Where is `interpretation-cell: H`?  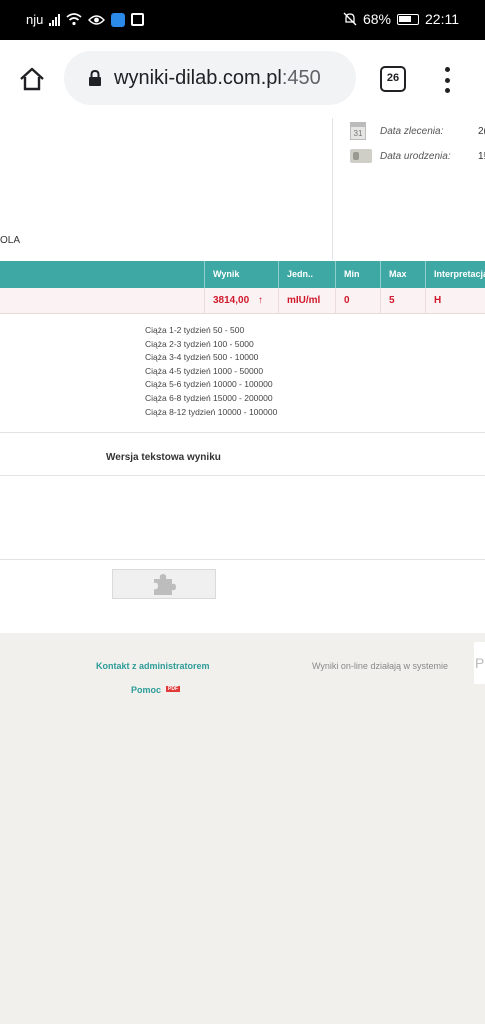
interpretation-cell: H is located at coordinates (455, 301).